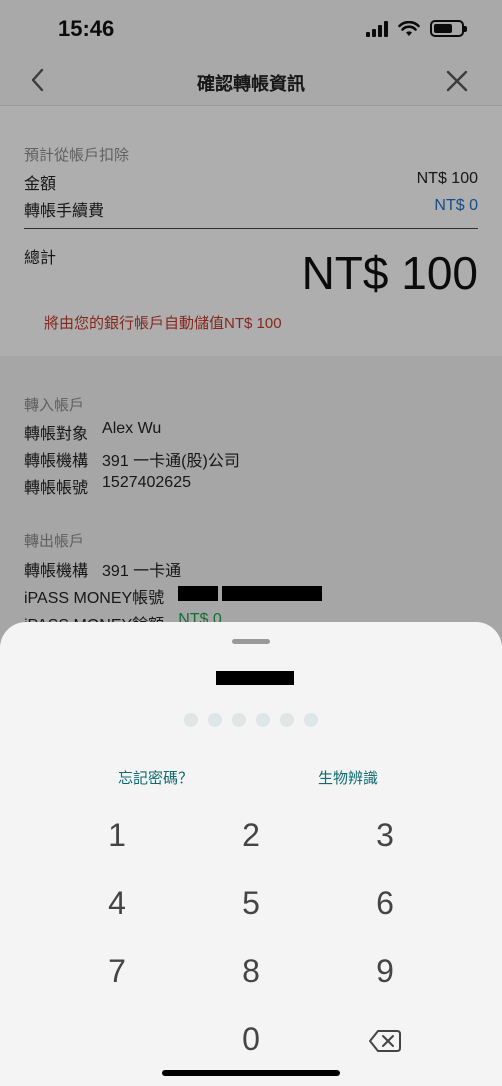  I want to click on keypad-key-3: 3, so click(385, 835).